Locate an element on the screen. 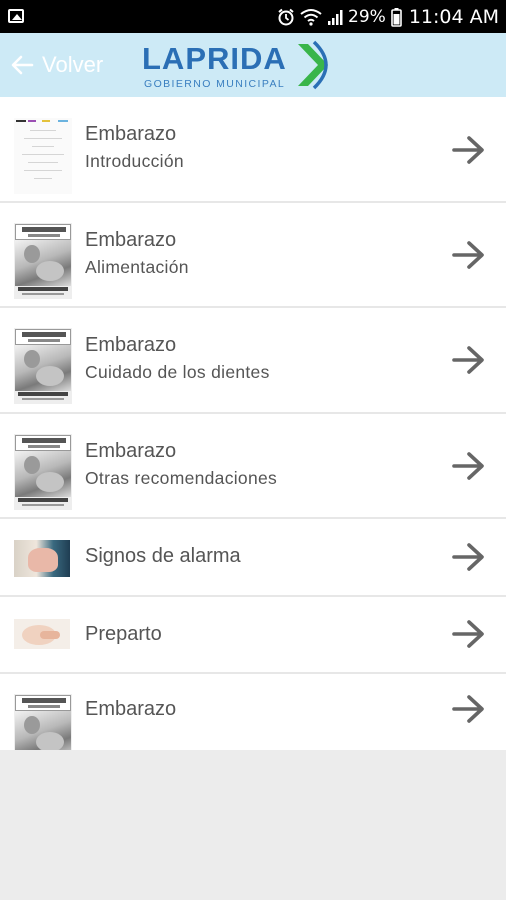  back-label: Volver is located at coordinates (73, 64).